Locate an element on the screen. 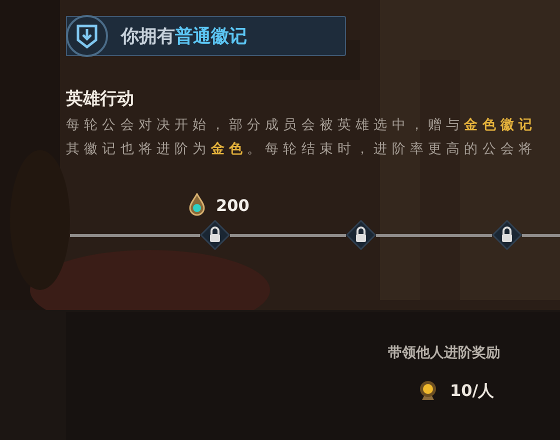 The height and width of the screenshot is (440, 560). reward-title: 带领他人进阶奖励 is located at coordinates (444, 353).